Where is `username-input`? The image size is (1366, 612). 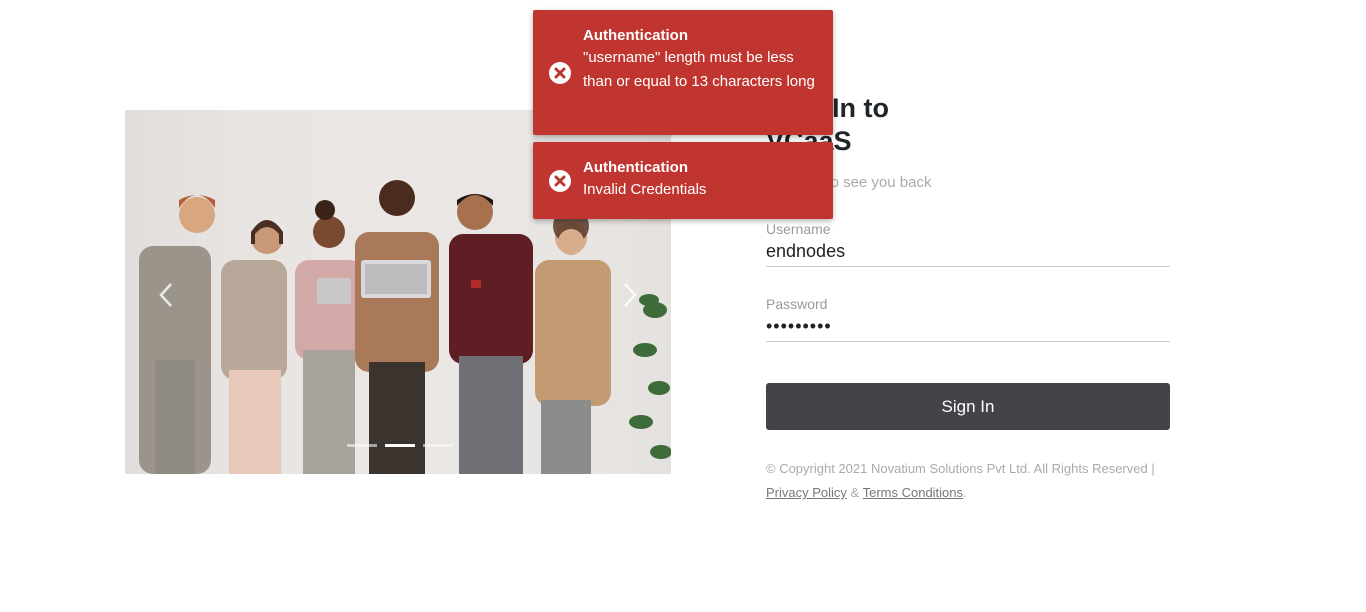
username-input is located at coordinates (968, 252).